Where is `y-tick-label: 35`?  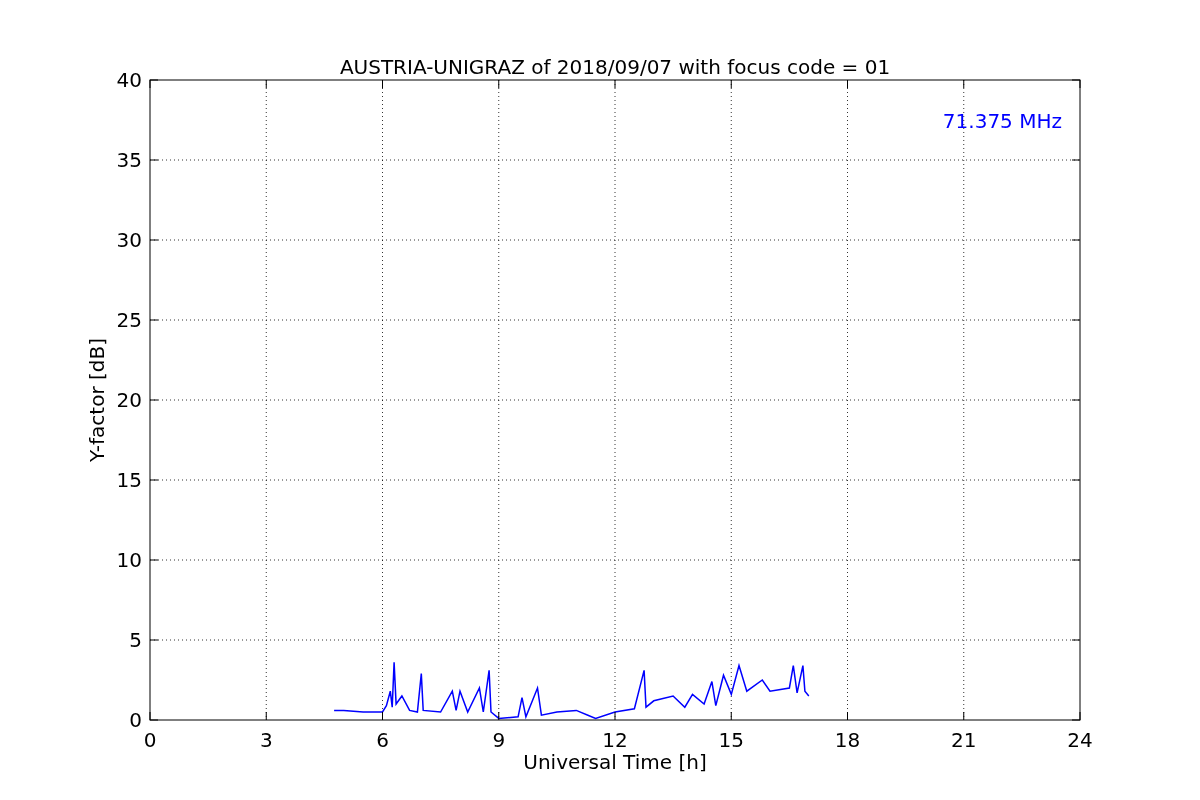 y-tick-label: 35 is located at coordinates (129, 160).